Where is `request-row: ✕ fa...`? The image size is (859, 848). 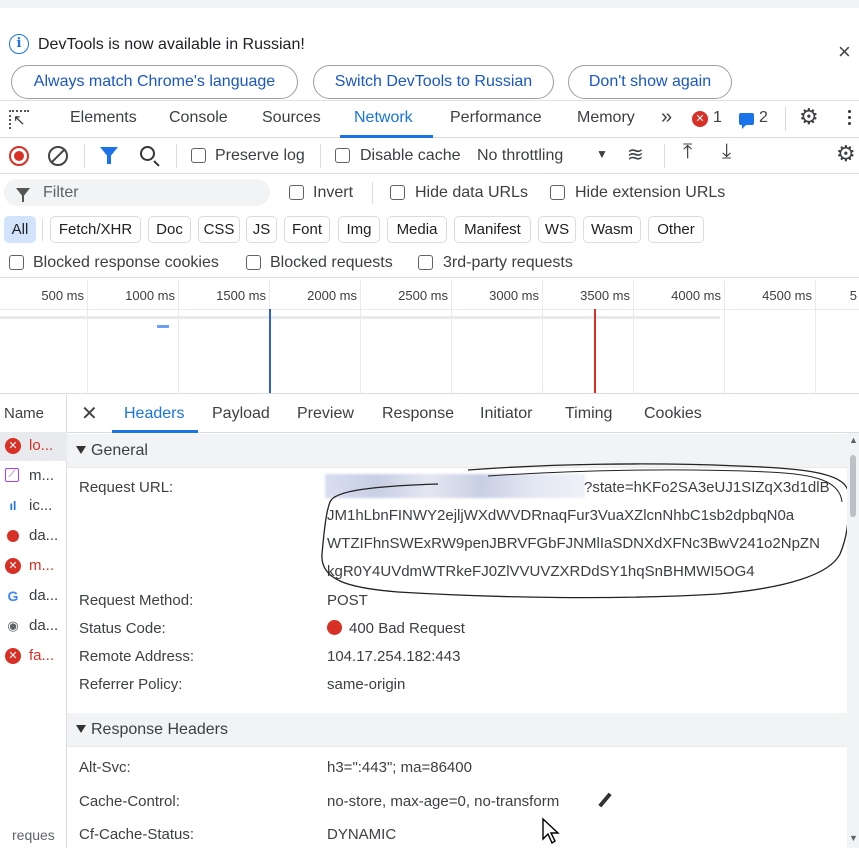 request-row: ✕ fa... is located at coordinates (33, 656).